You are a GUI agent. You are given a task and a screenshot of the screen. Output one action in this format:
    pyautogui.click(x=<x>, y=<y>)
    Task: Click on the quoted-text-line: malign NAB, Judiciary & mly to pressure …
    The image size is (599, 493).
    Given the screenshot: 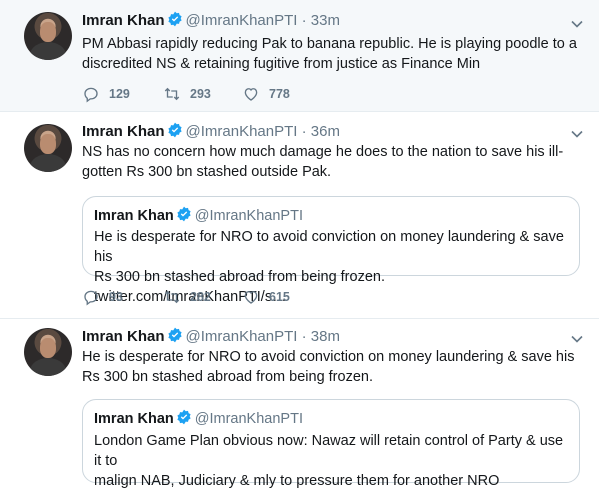 What is the action you would take?
    pyautogui.click(x=297, y=481)
    